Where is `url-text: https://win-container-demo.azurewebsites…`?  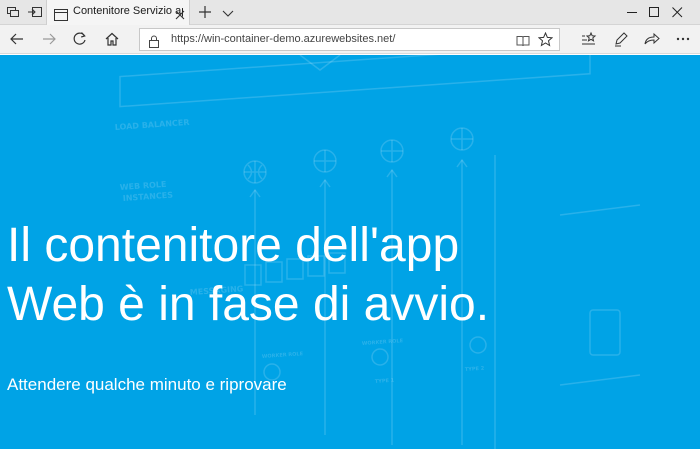
url-text: https://win-container-demo.azurewebsites… is located at coordinates (283, 39).